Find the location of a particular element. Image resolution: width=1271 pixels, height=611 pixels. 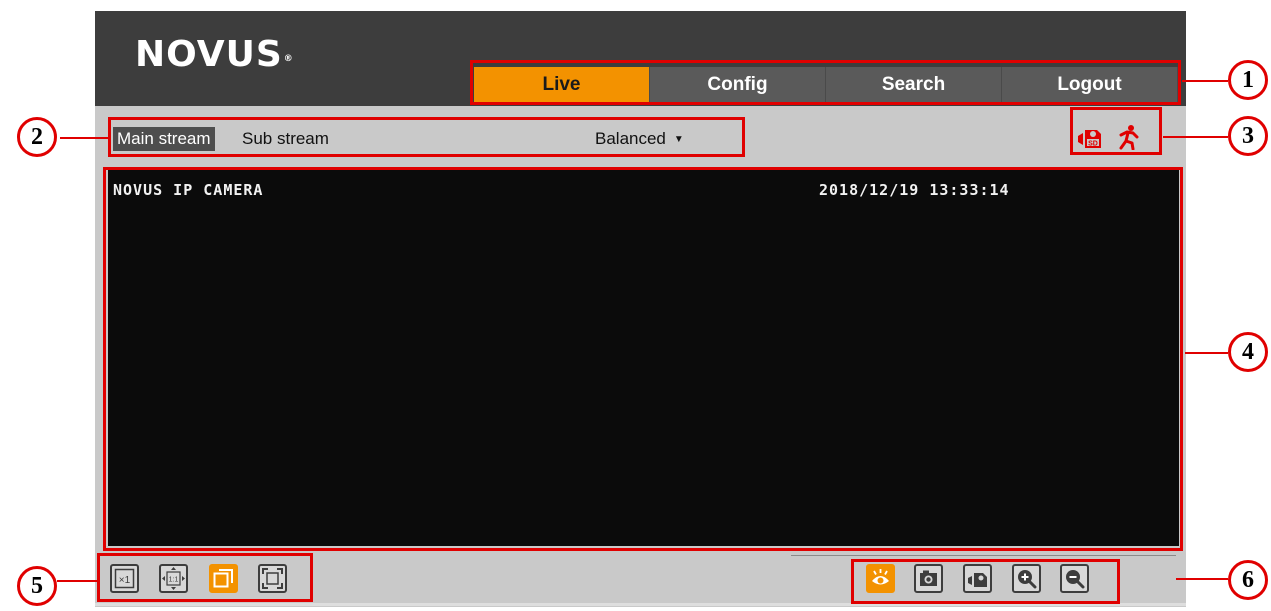

callout-number-4: 4 is located at coordinates (1248, 352).